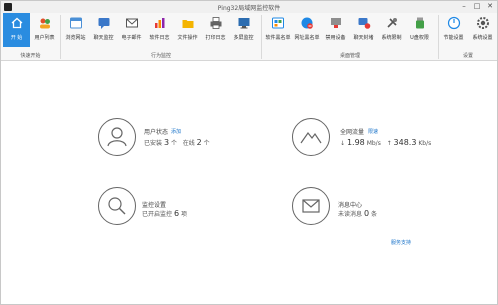 This screenshot has height=305, width=498. I want to click on limit-speed-link: 限速, so click(373, 131).